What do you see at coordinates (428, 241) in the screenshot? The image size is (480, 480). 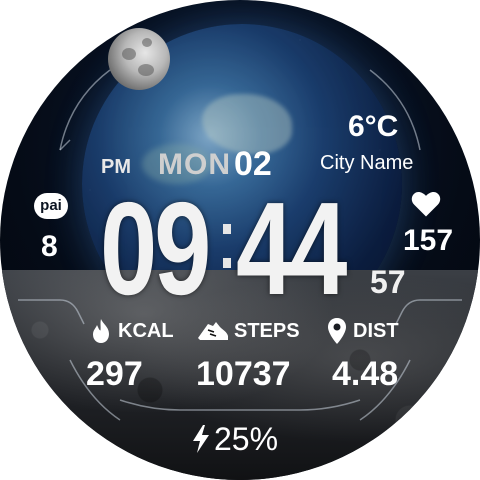 I see `heart-rate-value: 157` at bounding box center [428, 241].